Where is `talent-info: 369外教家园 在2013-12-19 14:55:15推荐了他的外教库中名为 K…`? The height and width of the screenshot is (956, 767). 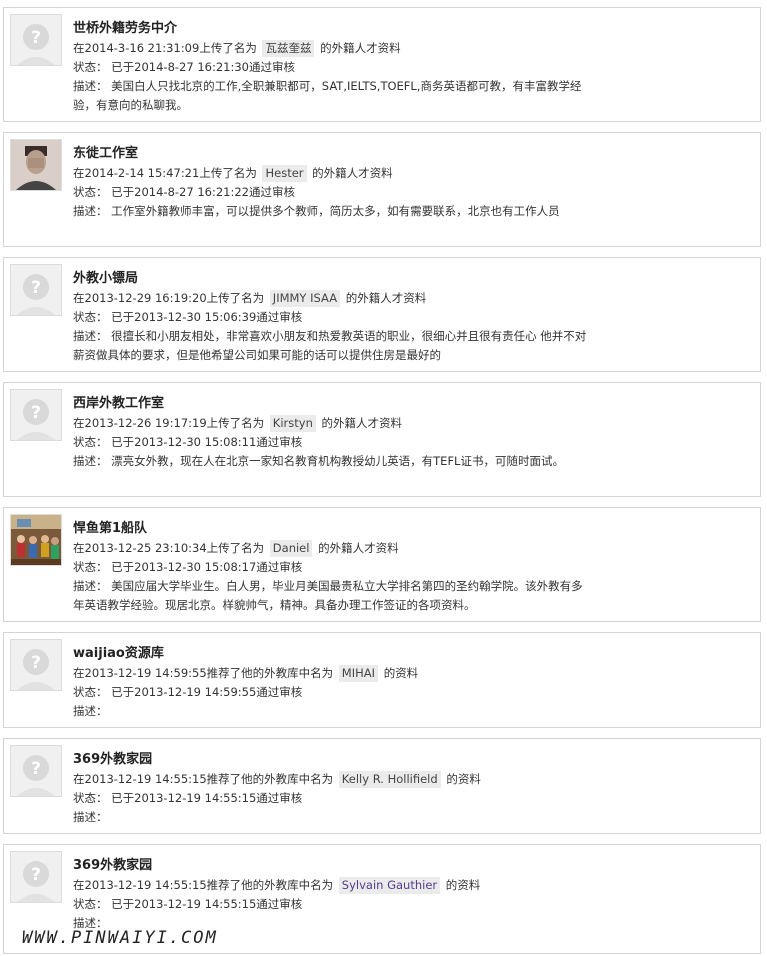
talent-info: 369外教家园 在2013-12-19 14:55:15推荐了他的外教库中名为 K… is located at coordinates (333, 788).